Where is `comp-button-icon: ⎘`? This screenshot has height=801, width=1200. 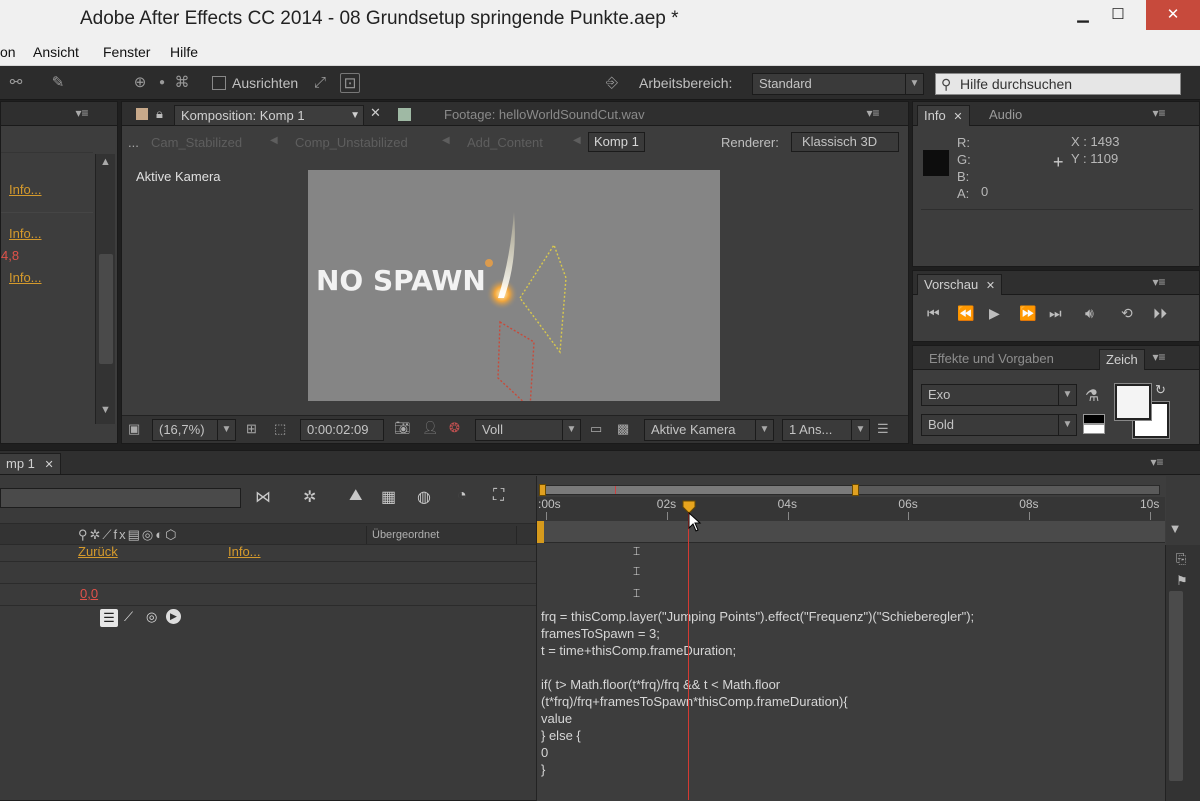 comp-button-icon: ⎘ is located at coordinates (1181, 559).